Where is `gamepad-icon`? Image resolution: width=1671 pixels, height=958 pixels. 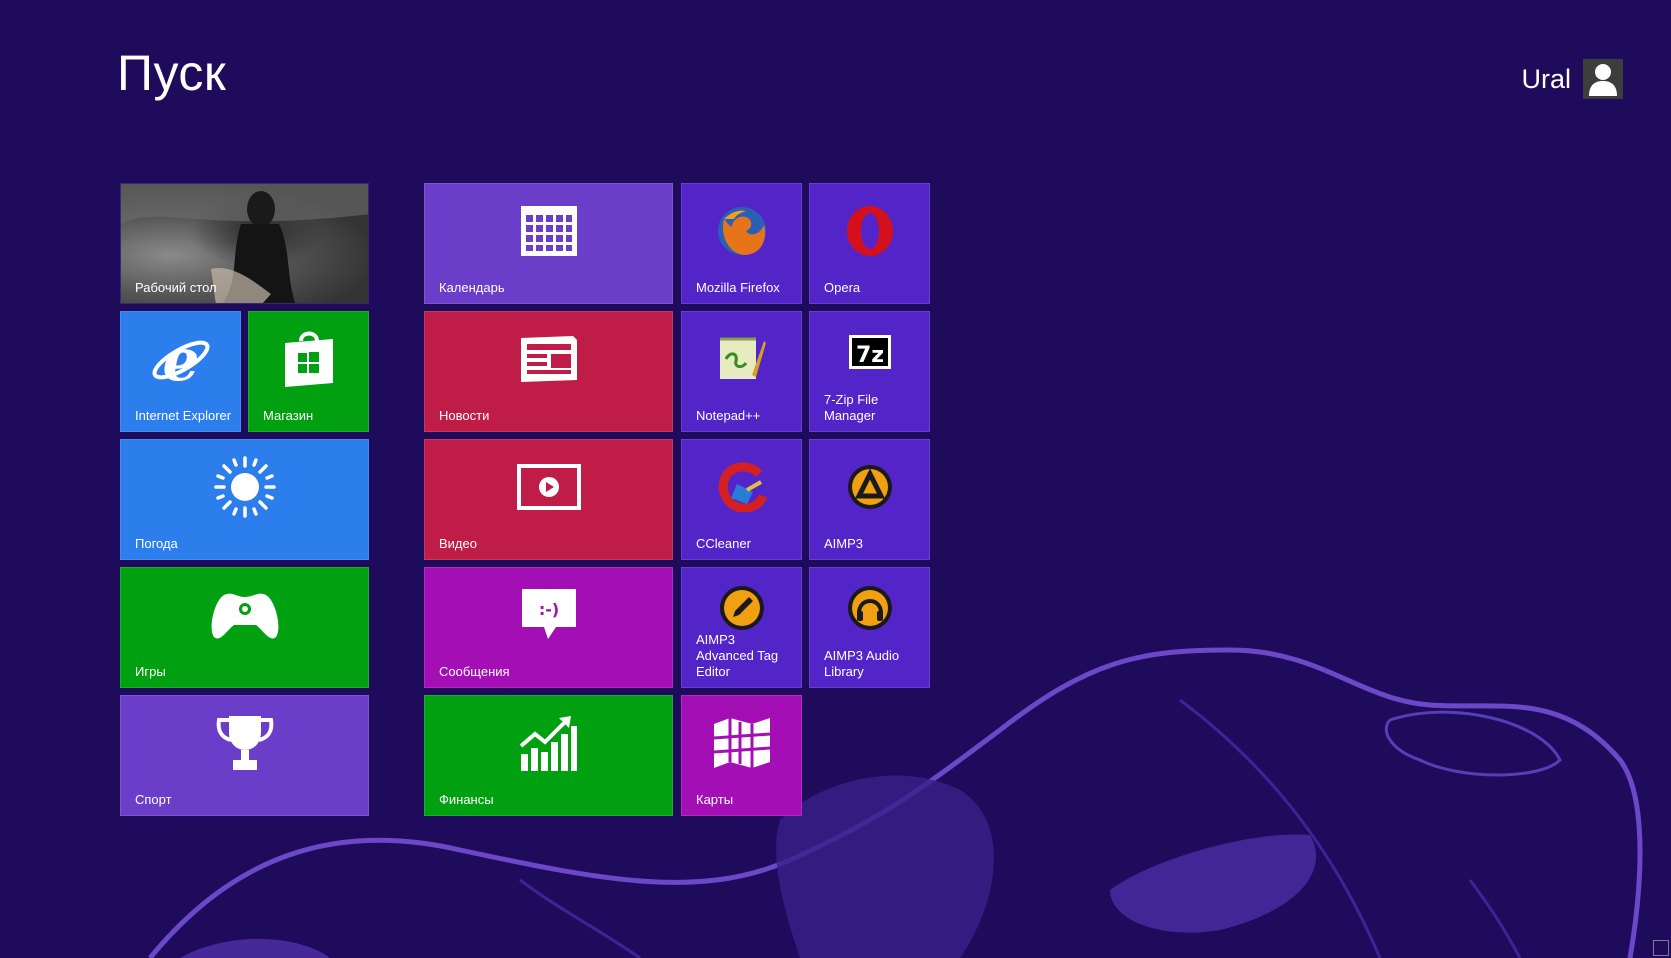
gamepad-icon is located at coordinates (244, 615).